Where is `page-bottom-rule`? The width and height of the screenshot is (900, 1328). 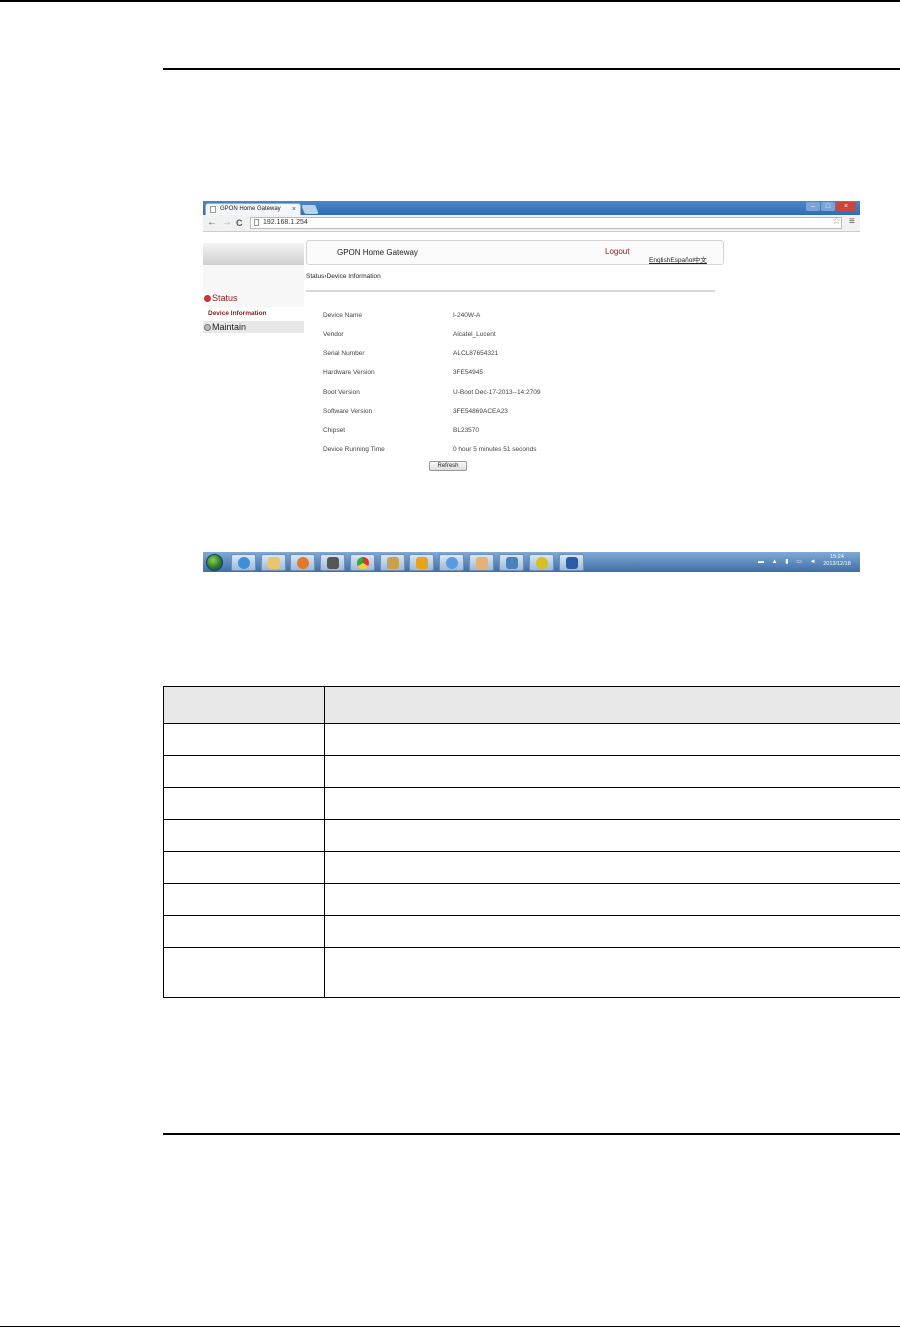 page-bottom-rule is located at coordinates (450, 1326).